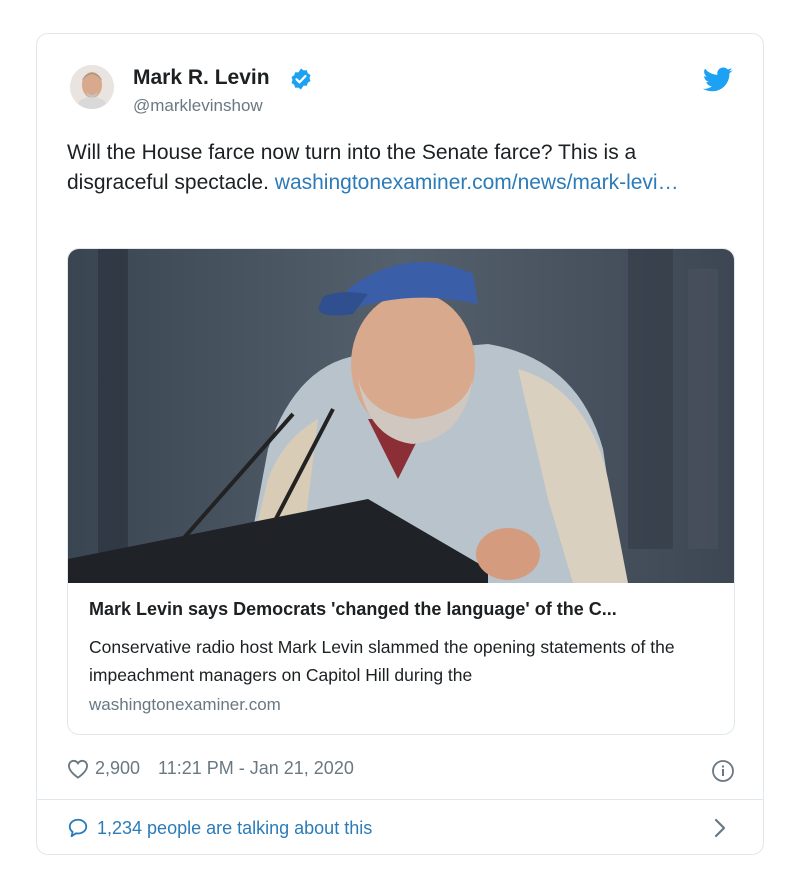 The height and width of the screenshot is (889, 800). Describe the element at coordinates (234, 828) in the screenshot. I see `talking-count: 1,234 people are talking about this` at that location.